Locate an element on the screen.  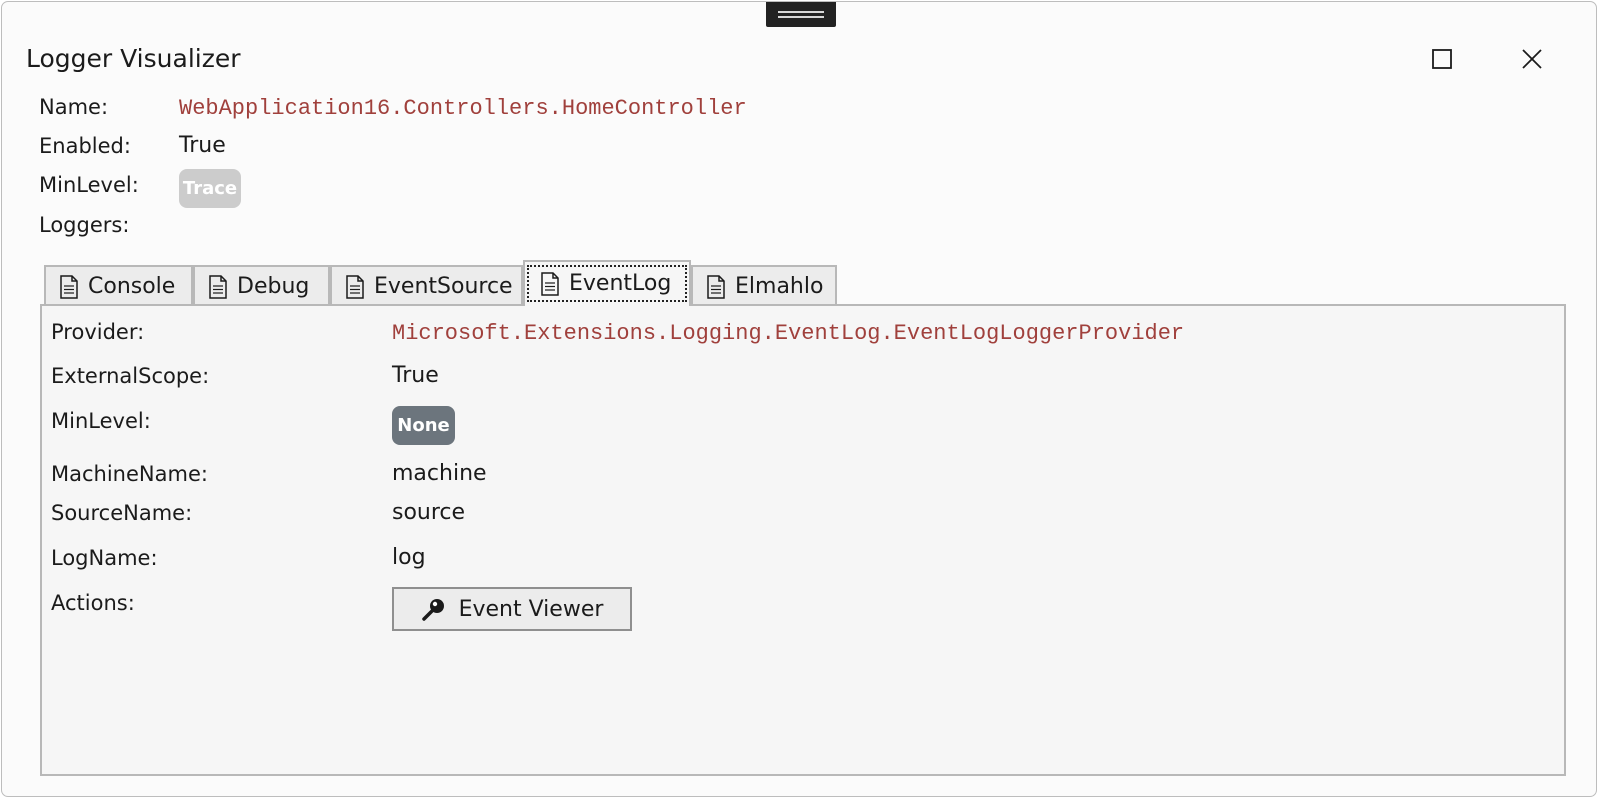
name-label: Name: is located at coordinates (74, 107).